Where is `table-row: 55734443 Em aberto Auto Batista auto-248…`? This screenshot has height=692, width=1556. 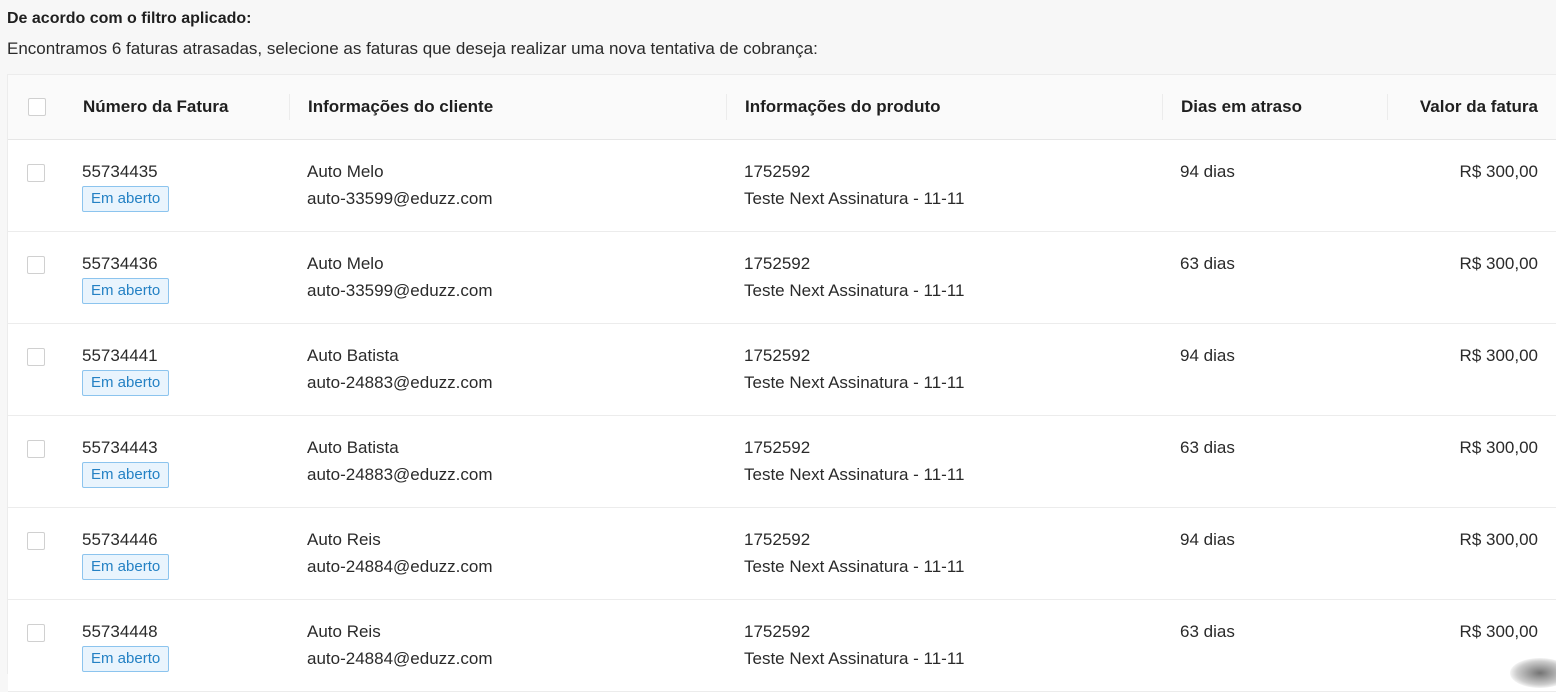
table-row: 55734443 Em aberto Auto Batista auto-248… is located at coordinates (782, 462).